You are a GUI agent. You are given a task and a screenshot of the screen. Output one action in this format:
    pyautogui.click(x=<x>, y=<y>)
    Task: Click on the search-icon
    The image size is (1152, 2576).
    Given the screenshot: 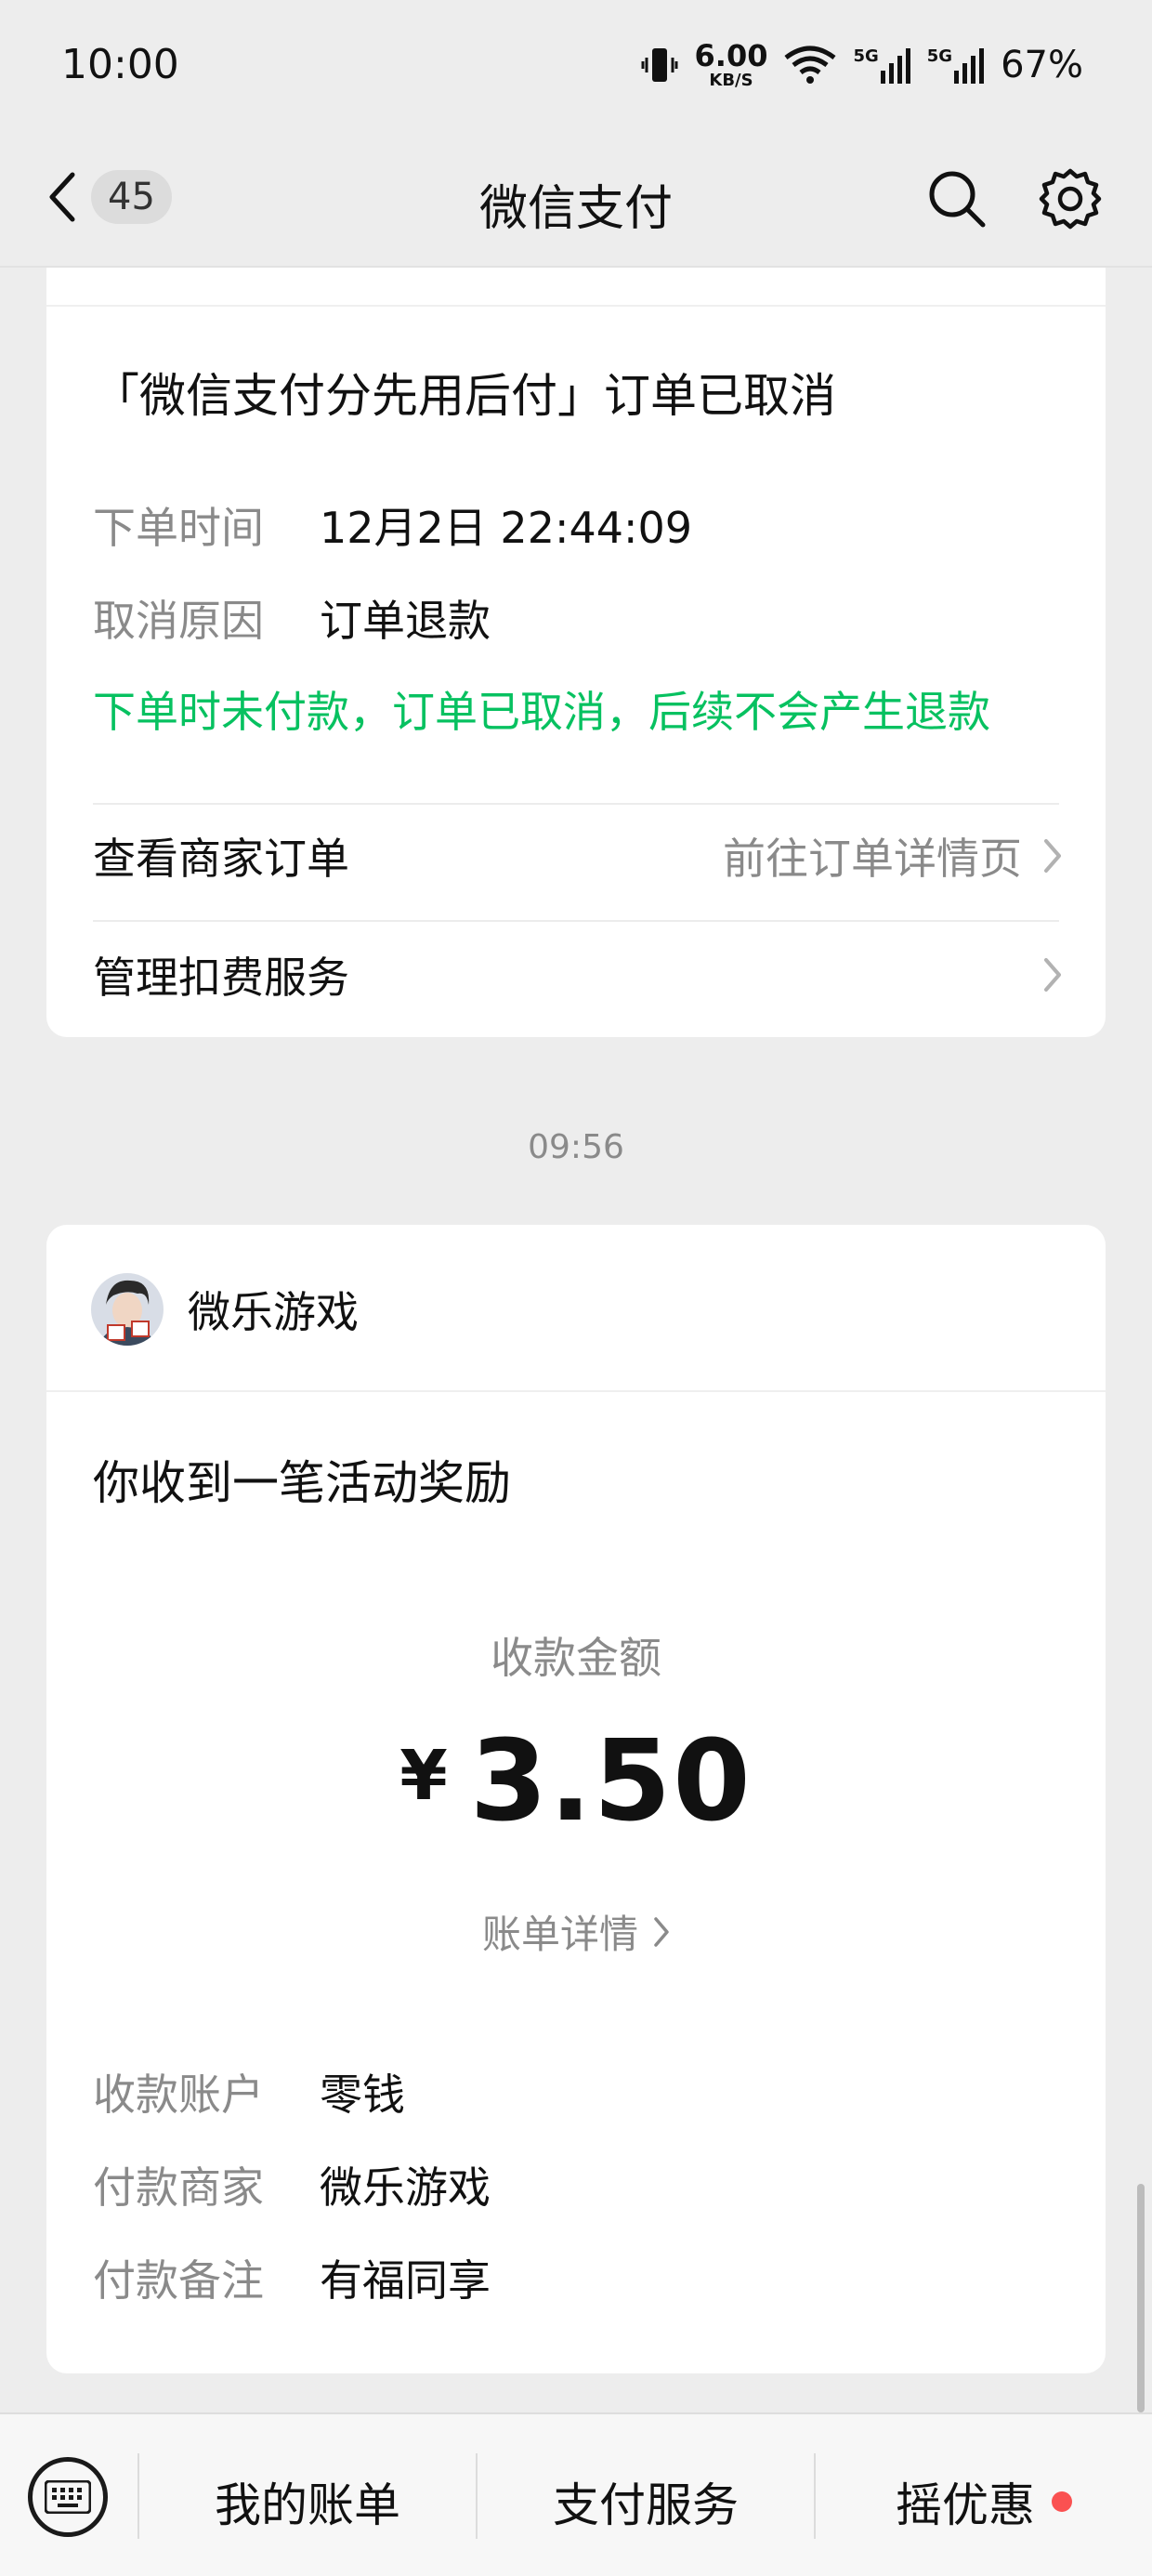 What is the action you would take?
    pyautogui.click(x=957, y=199)
    